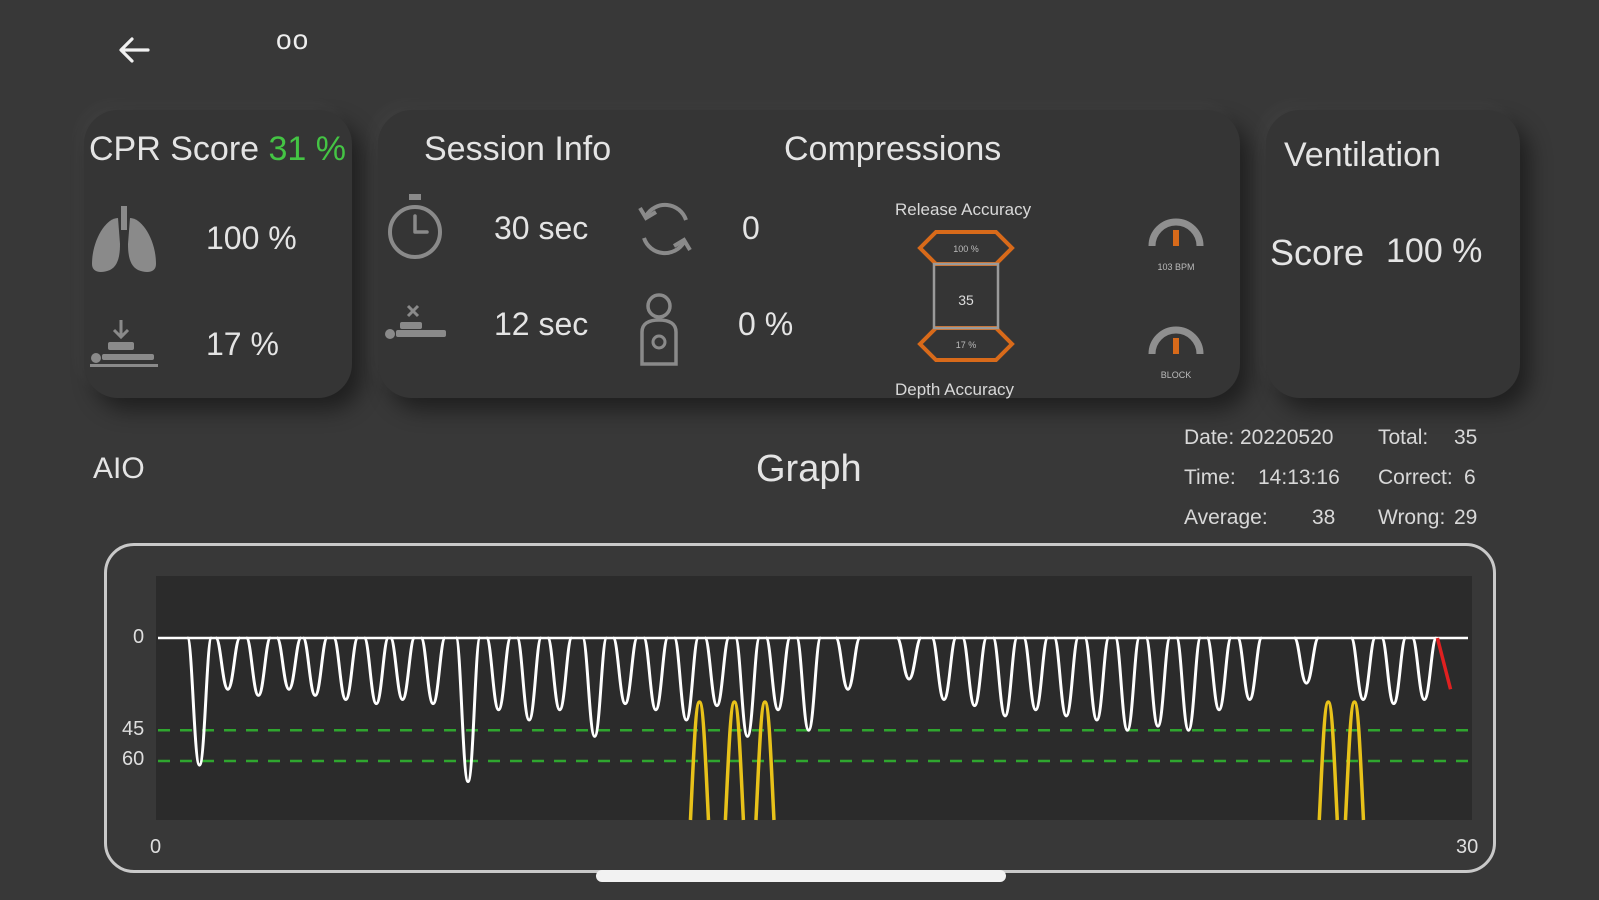 Image resolution: width=1599 pixels, height=900 pixels. What do you see at coordinates (133, 759) in the screenshot?
I see `y-tick-label: 60` at bounding box center [133, 759].